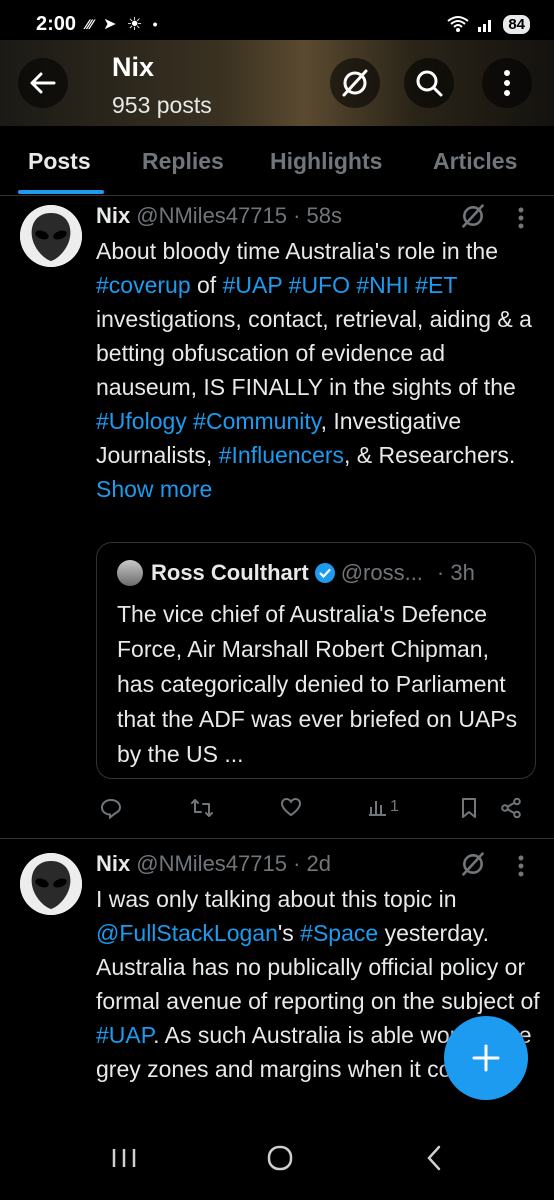 The image size is (554, 1200). Describe the element at coordinates (289, 933) in the screenshot. I see `post-text-segment: 's` at that location.